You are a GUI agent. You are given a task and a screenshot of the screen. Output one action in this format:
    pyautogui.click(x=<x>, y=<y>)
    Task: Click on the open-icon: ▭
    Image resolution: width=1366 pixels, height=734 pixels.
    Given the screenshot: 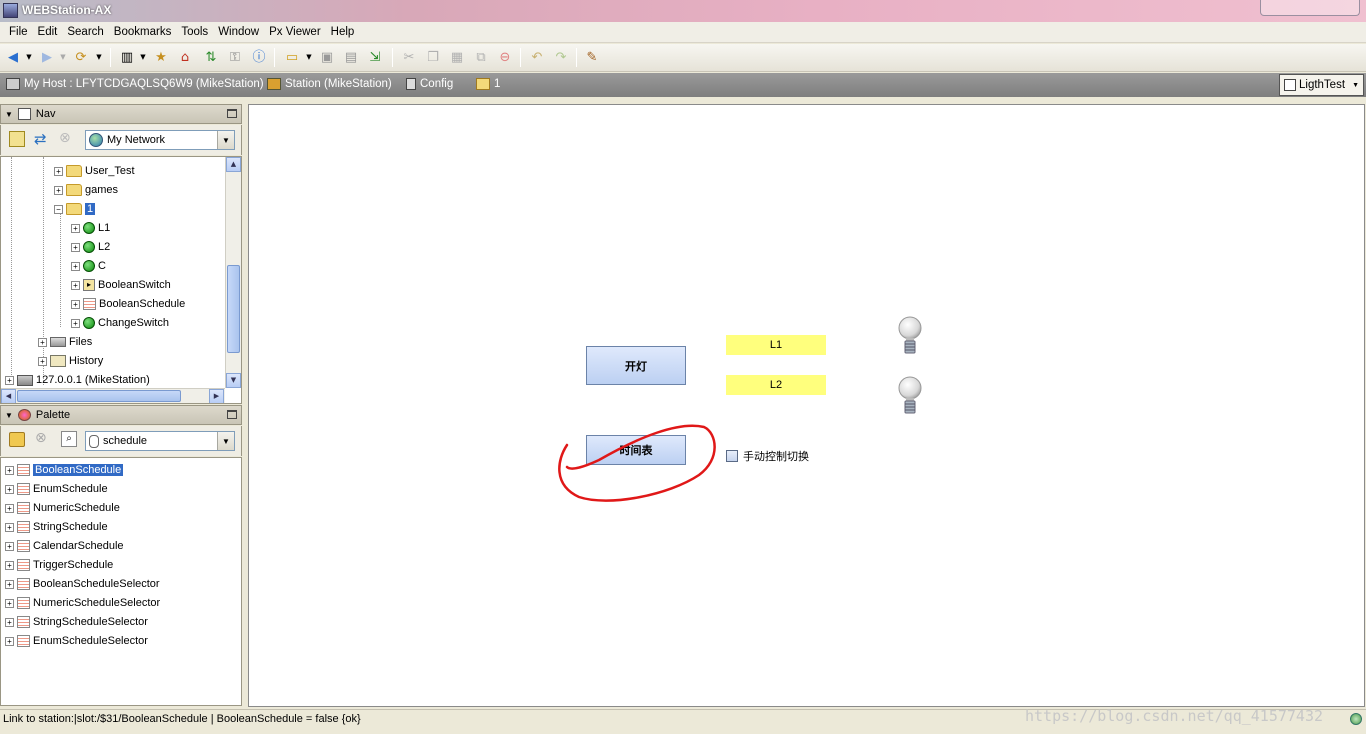 What is the action you would take?
    pyautogui.click(x=292, y=57)
    